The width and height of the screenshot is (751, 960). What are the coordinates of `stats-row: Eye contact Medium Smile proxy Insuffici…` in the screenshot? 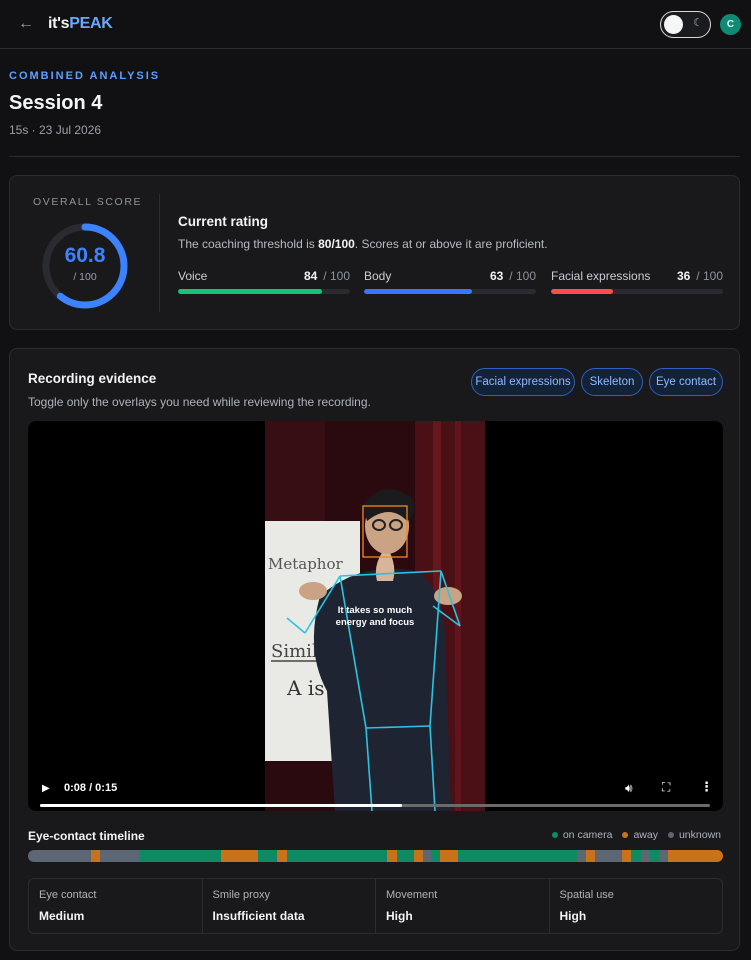 It's located at (375, 906).